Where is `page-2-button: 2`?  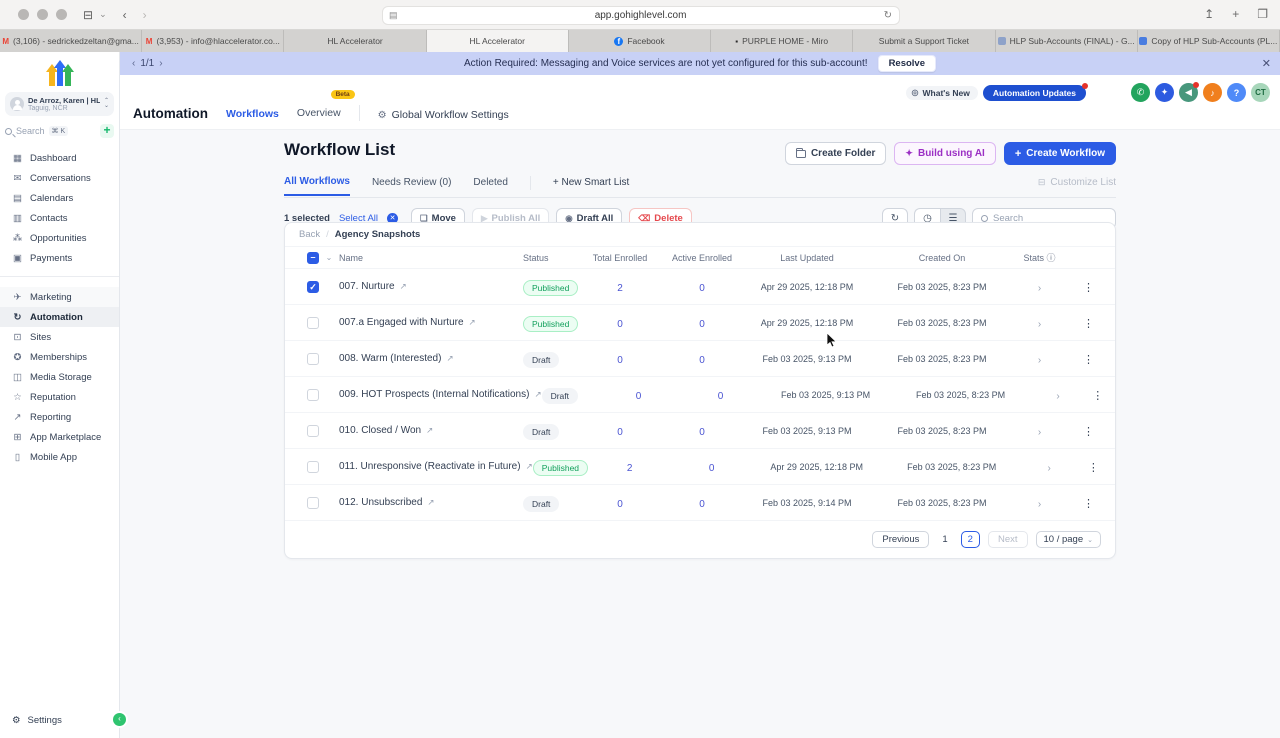 page-2-button: 2 is located at coordinates (970, 539).